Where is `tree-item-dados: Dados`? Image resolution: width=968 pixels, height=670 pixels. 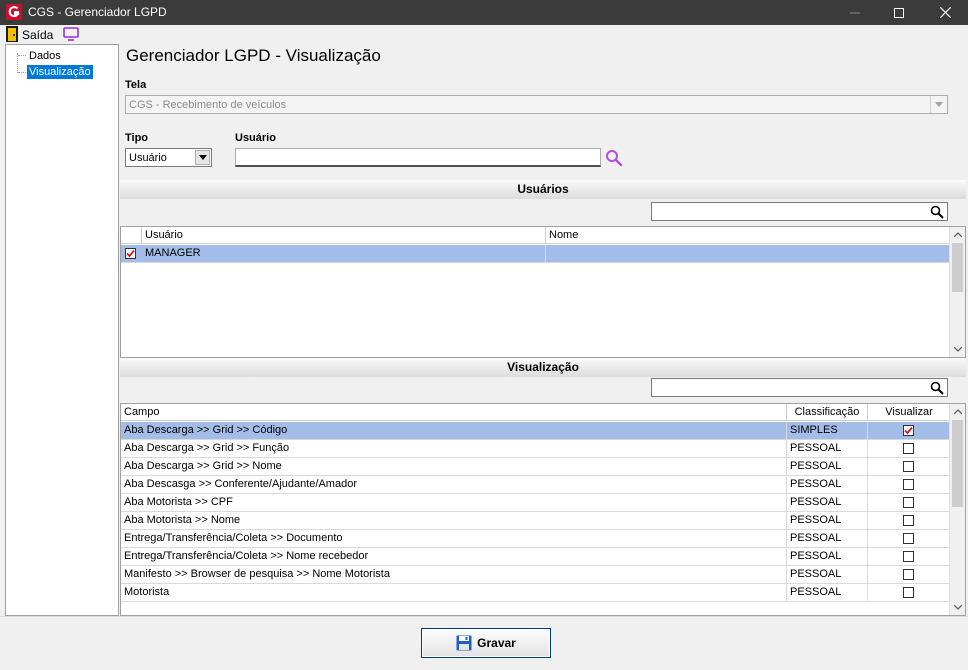
tree-item-dados: Dados is located at coordinates (45, 56).